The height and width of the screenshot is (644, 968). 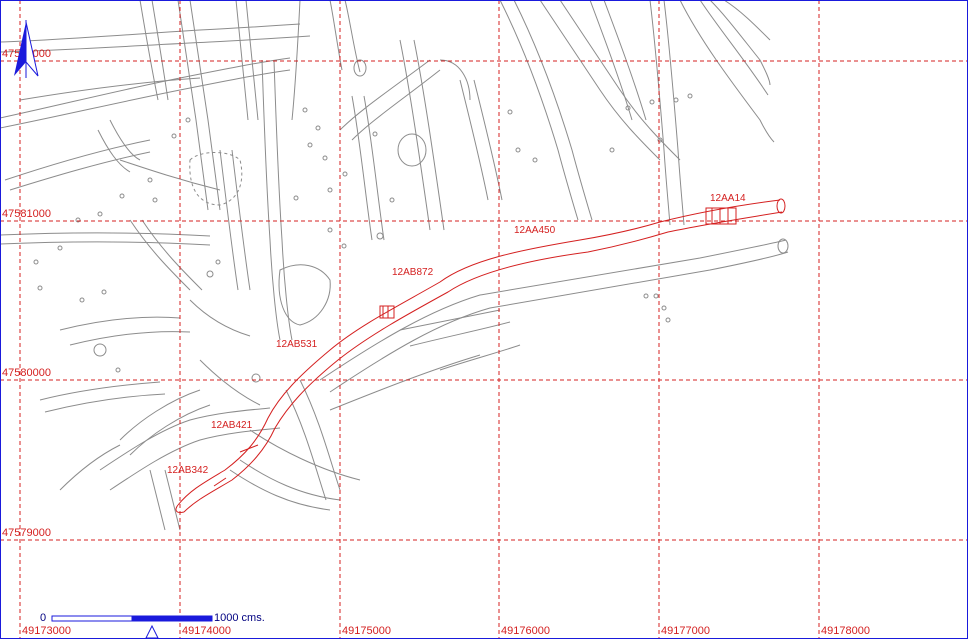 I want to click on scale-start-label: 0, so click(x=43, y=618).